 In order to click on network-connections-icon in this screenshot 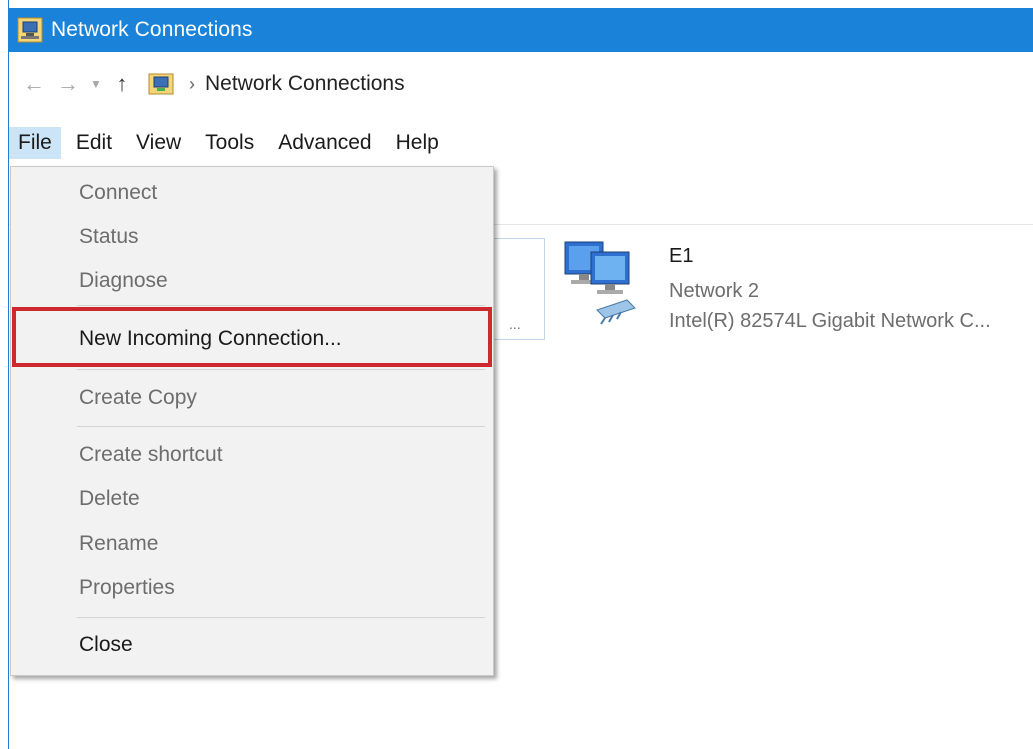, I will do `click(30, 30)`.